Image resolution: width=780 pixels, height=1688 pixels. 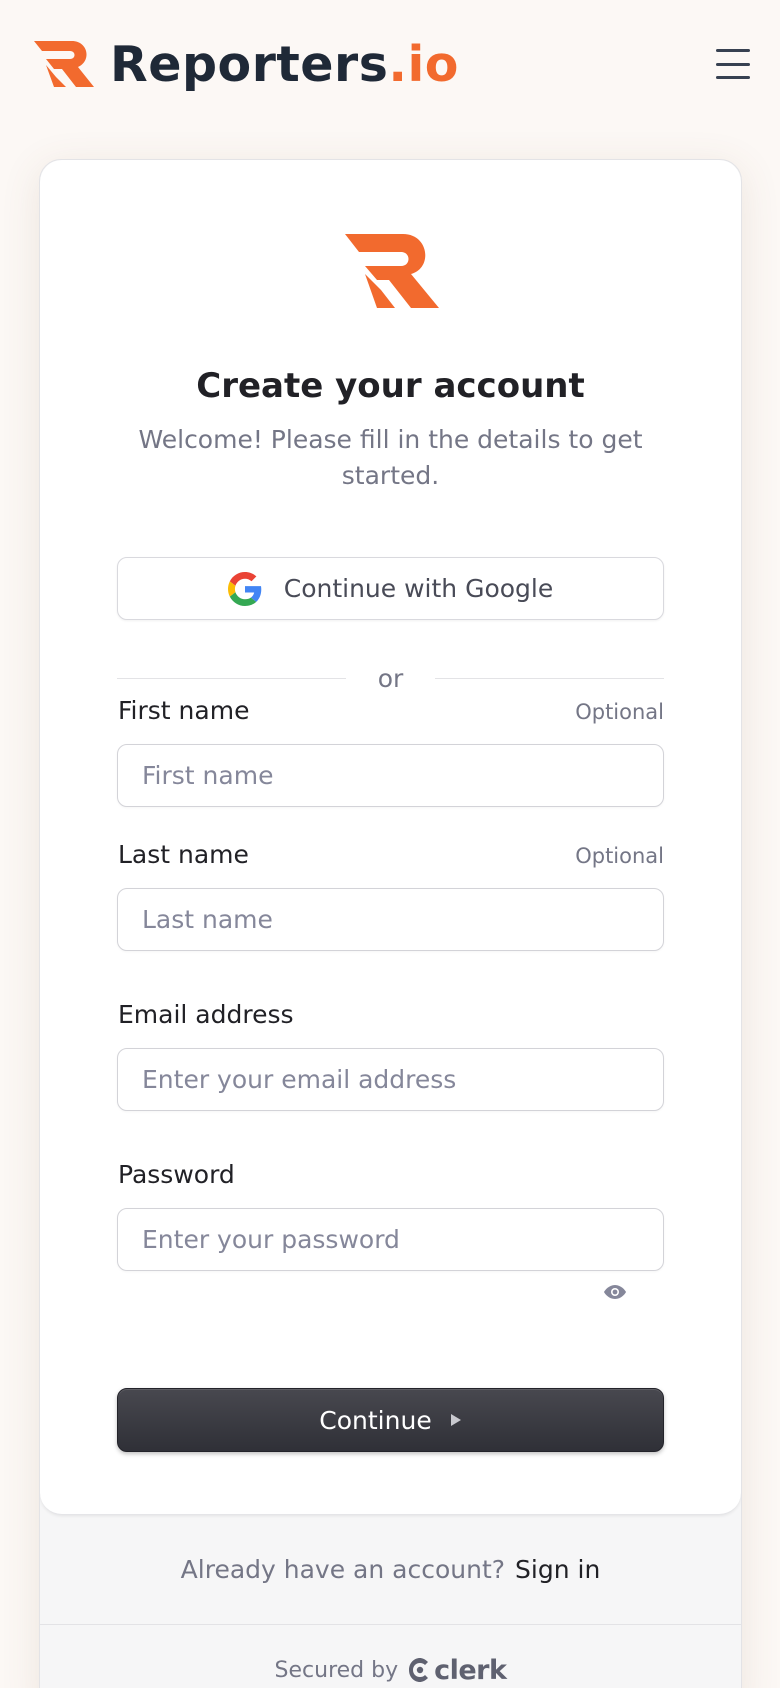 I want to click on brand-name: Reporters.io, so click(x=284, y=64).